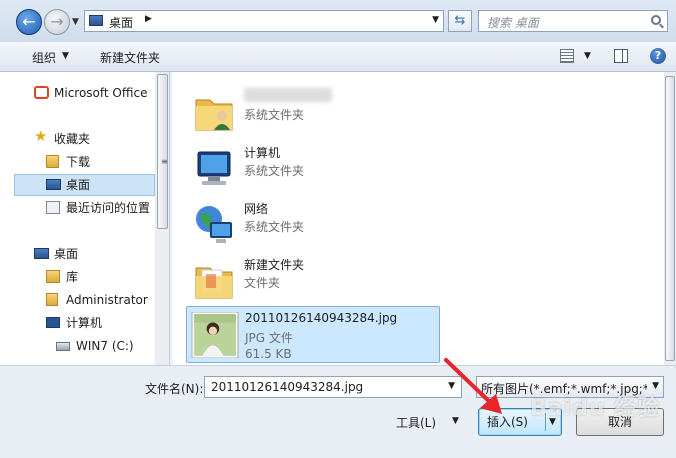 Image resolution: width=676 pixels, height=458 pixels. What do you see at coordinates (214, 224) in the screenshot?
I see `network-icon` at bounding box center [214, 224].